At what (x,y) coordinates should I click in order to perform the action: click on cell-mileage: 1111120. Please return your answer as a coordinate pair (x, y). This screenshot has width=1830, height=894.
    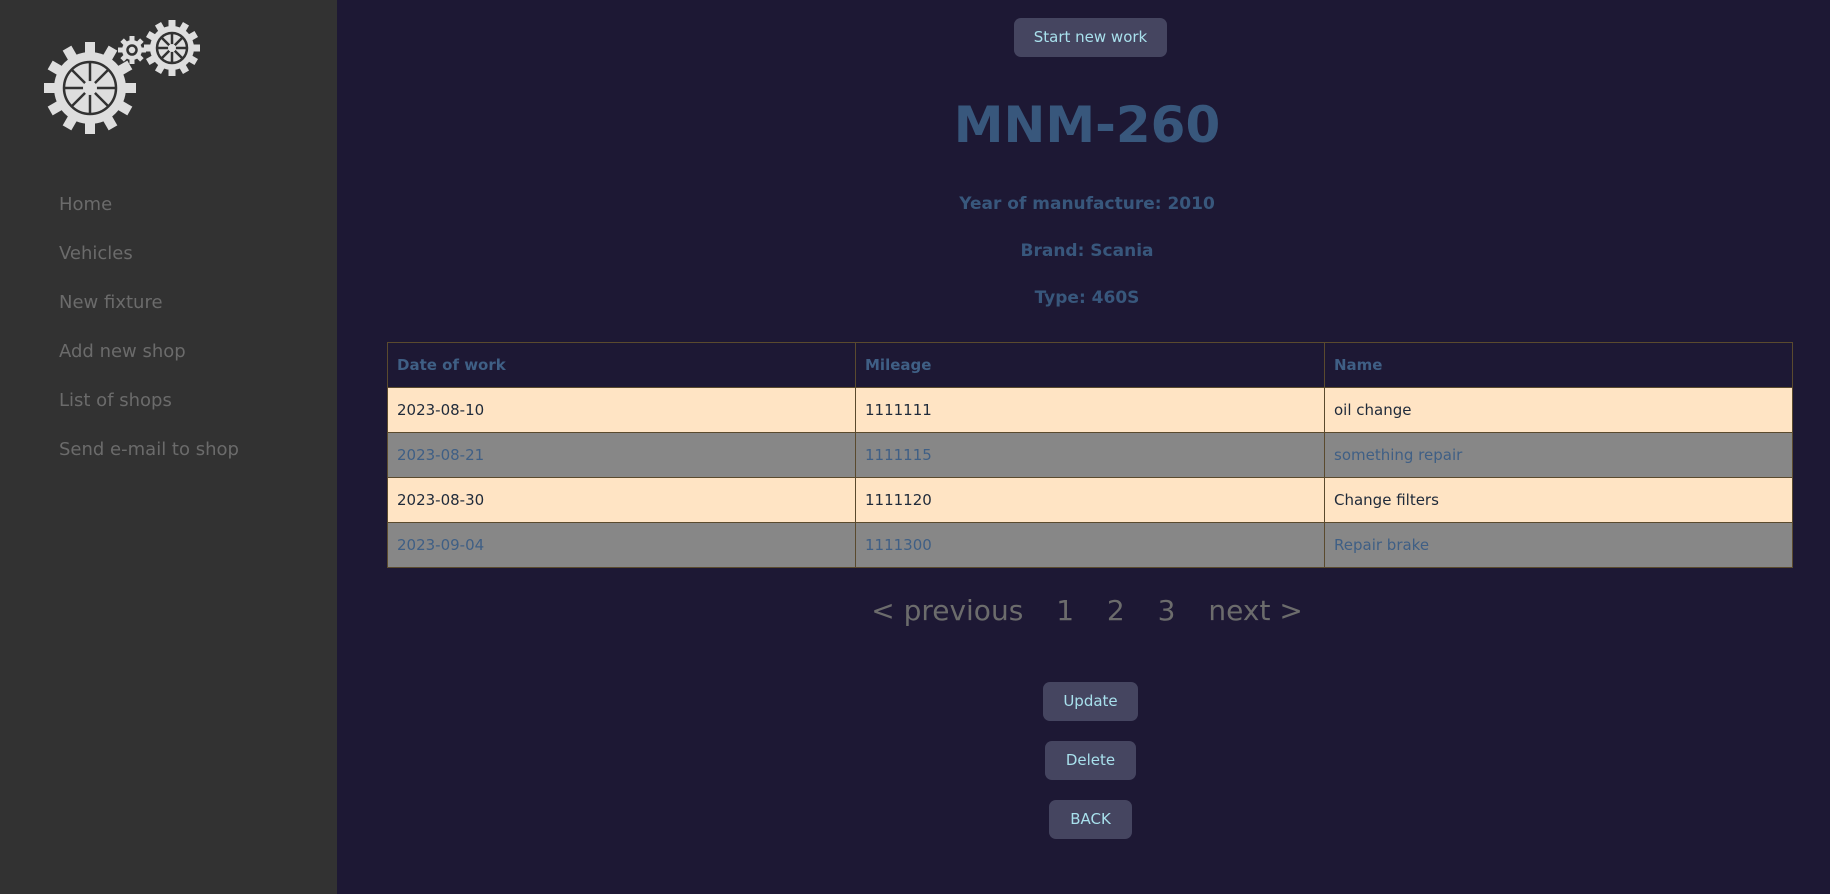
    Looking at the image, I should click on (1090, 500).